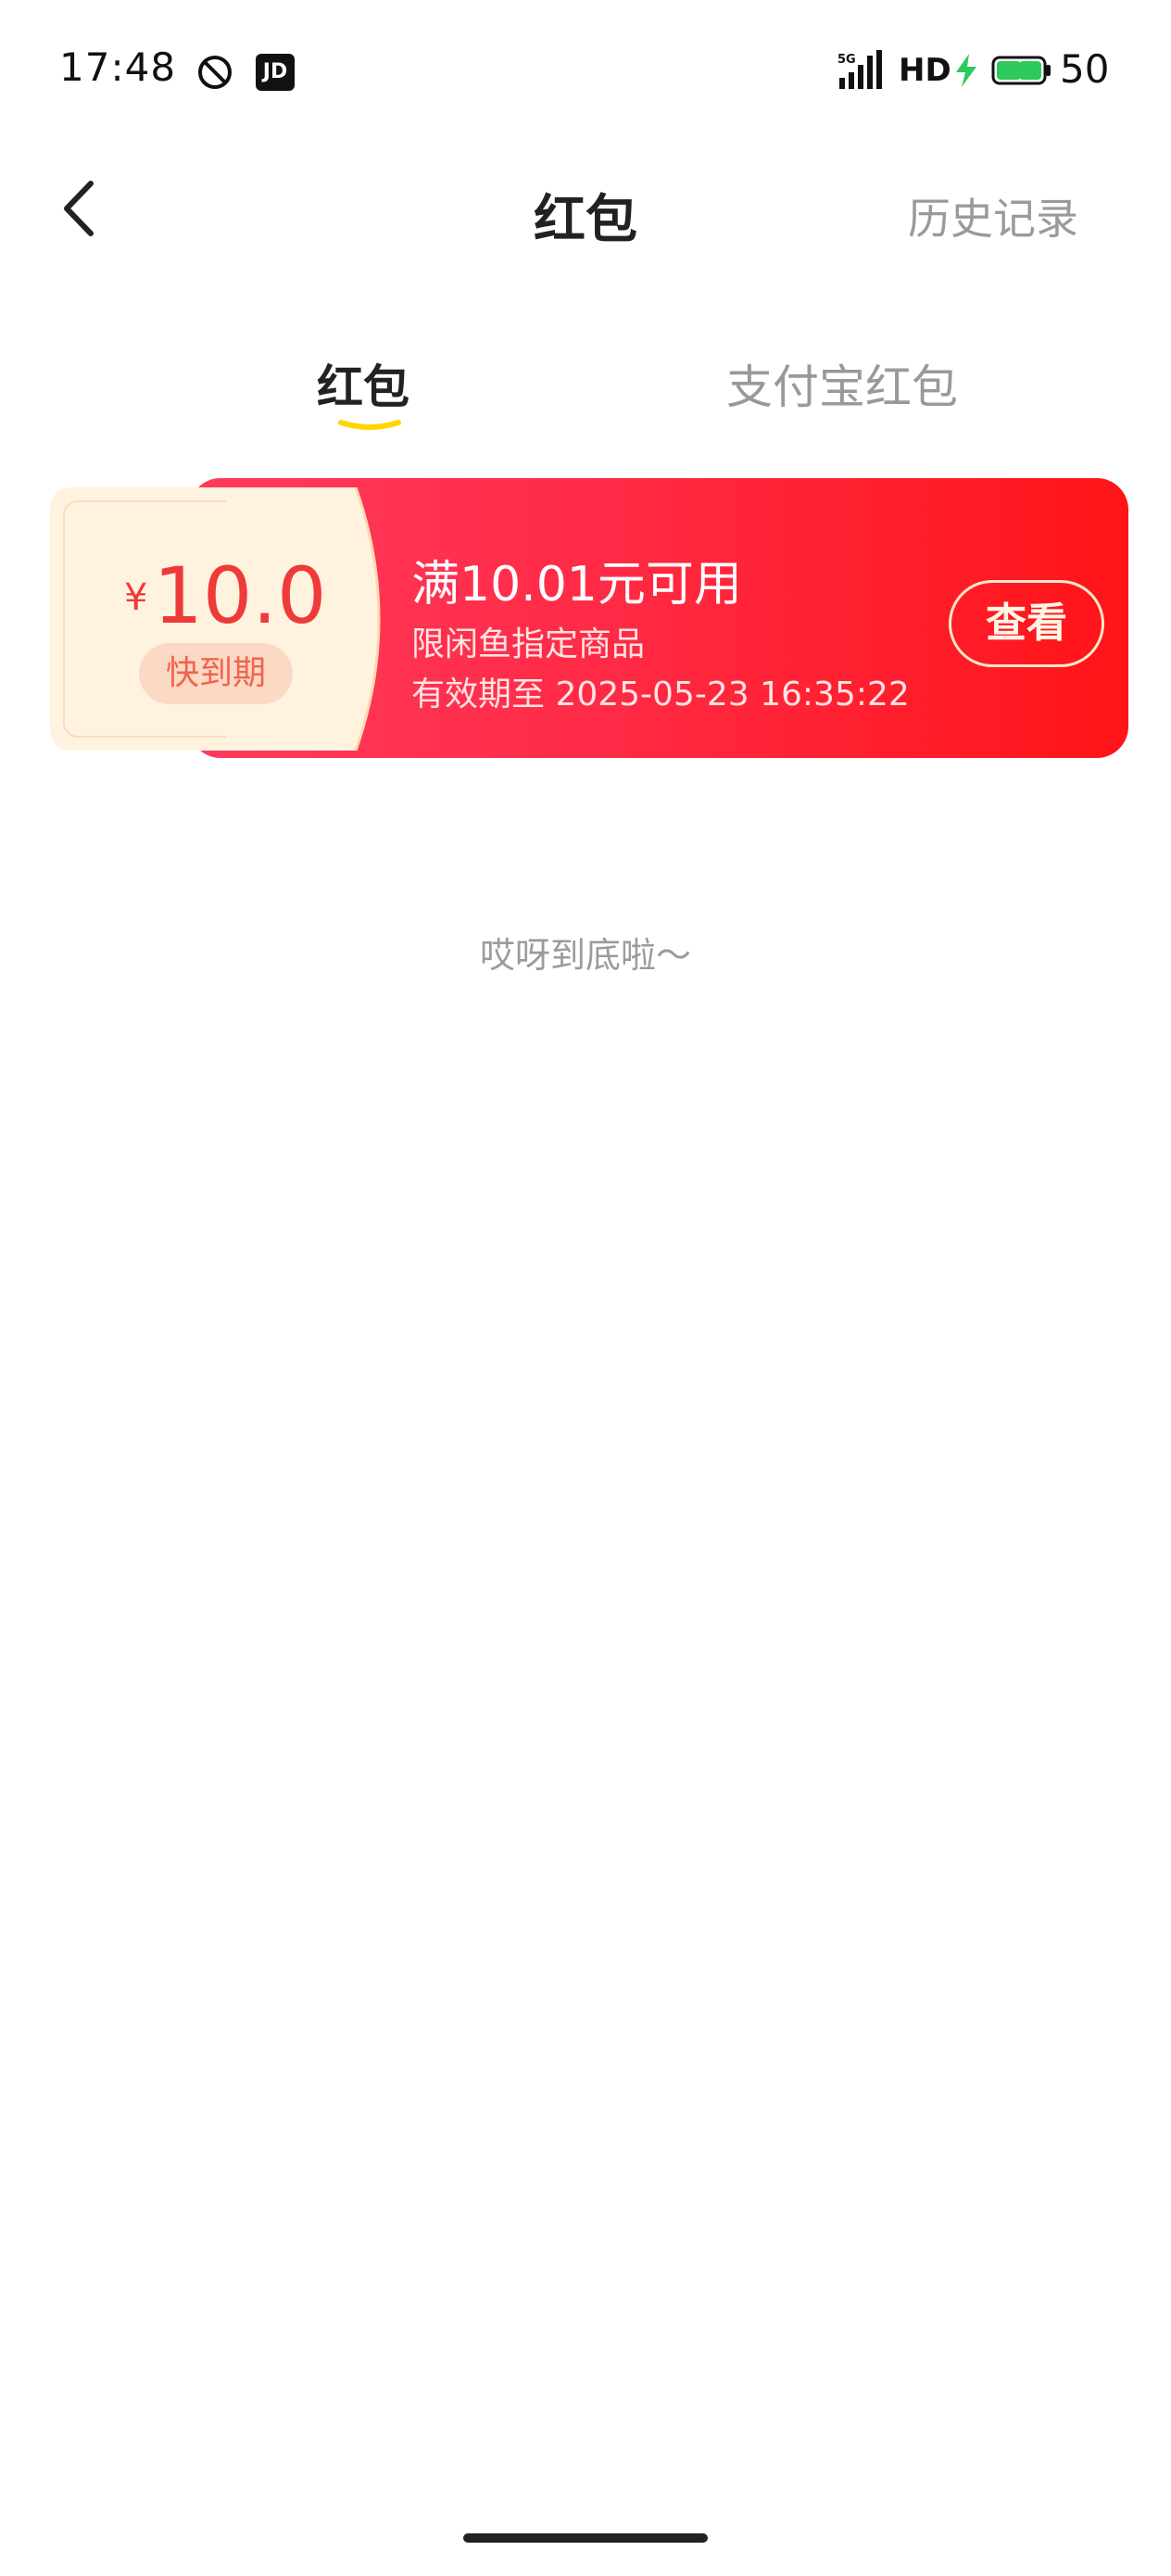 The height and width of the screenshot is (2576, 1171). I want to click on coupon-validity: 有效期至 2025-05-23 16:35:22, so click(661, 695).